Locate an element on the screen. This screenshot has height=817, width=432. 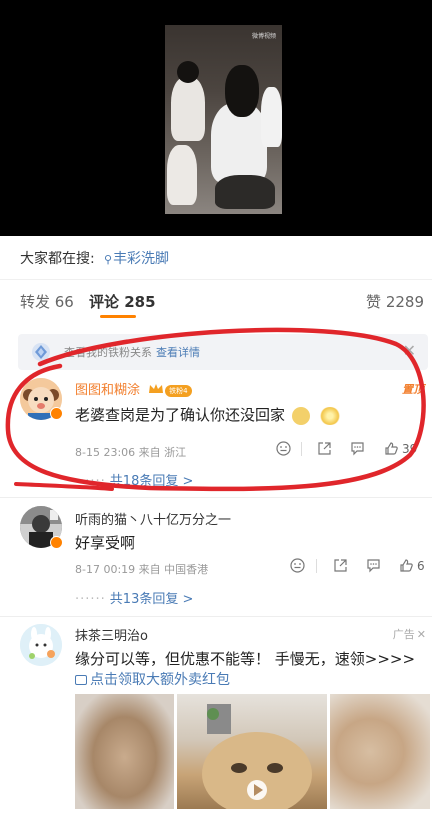
comment-text: 好享受啊 is located at coordinates (105, 543).